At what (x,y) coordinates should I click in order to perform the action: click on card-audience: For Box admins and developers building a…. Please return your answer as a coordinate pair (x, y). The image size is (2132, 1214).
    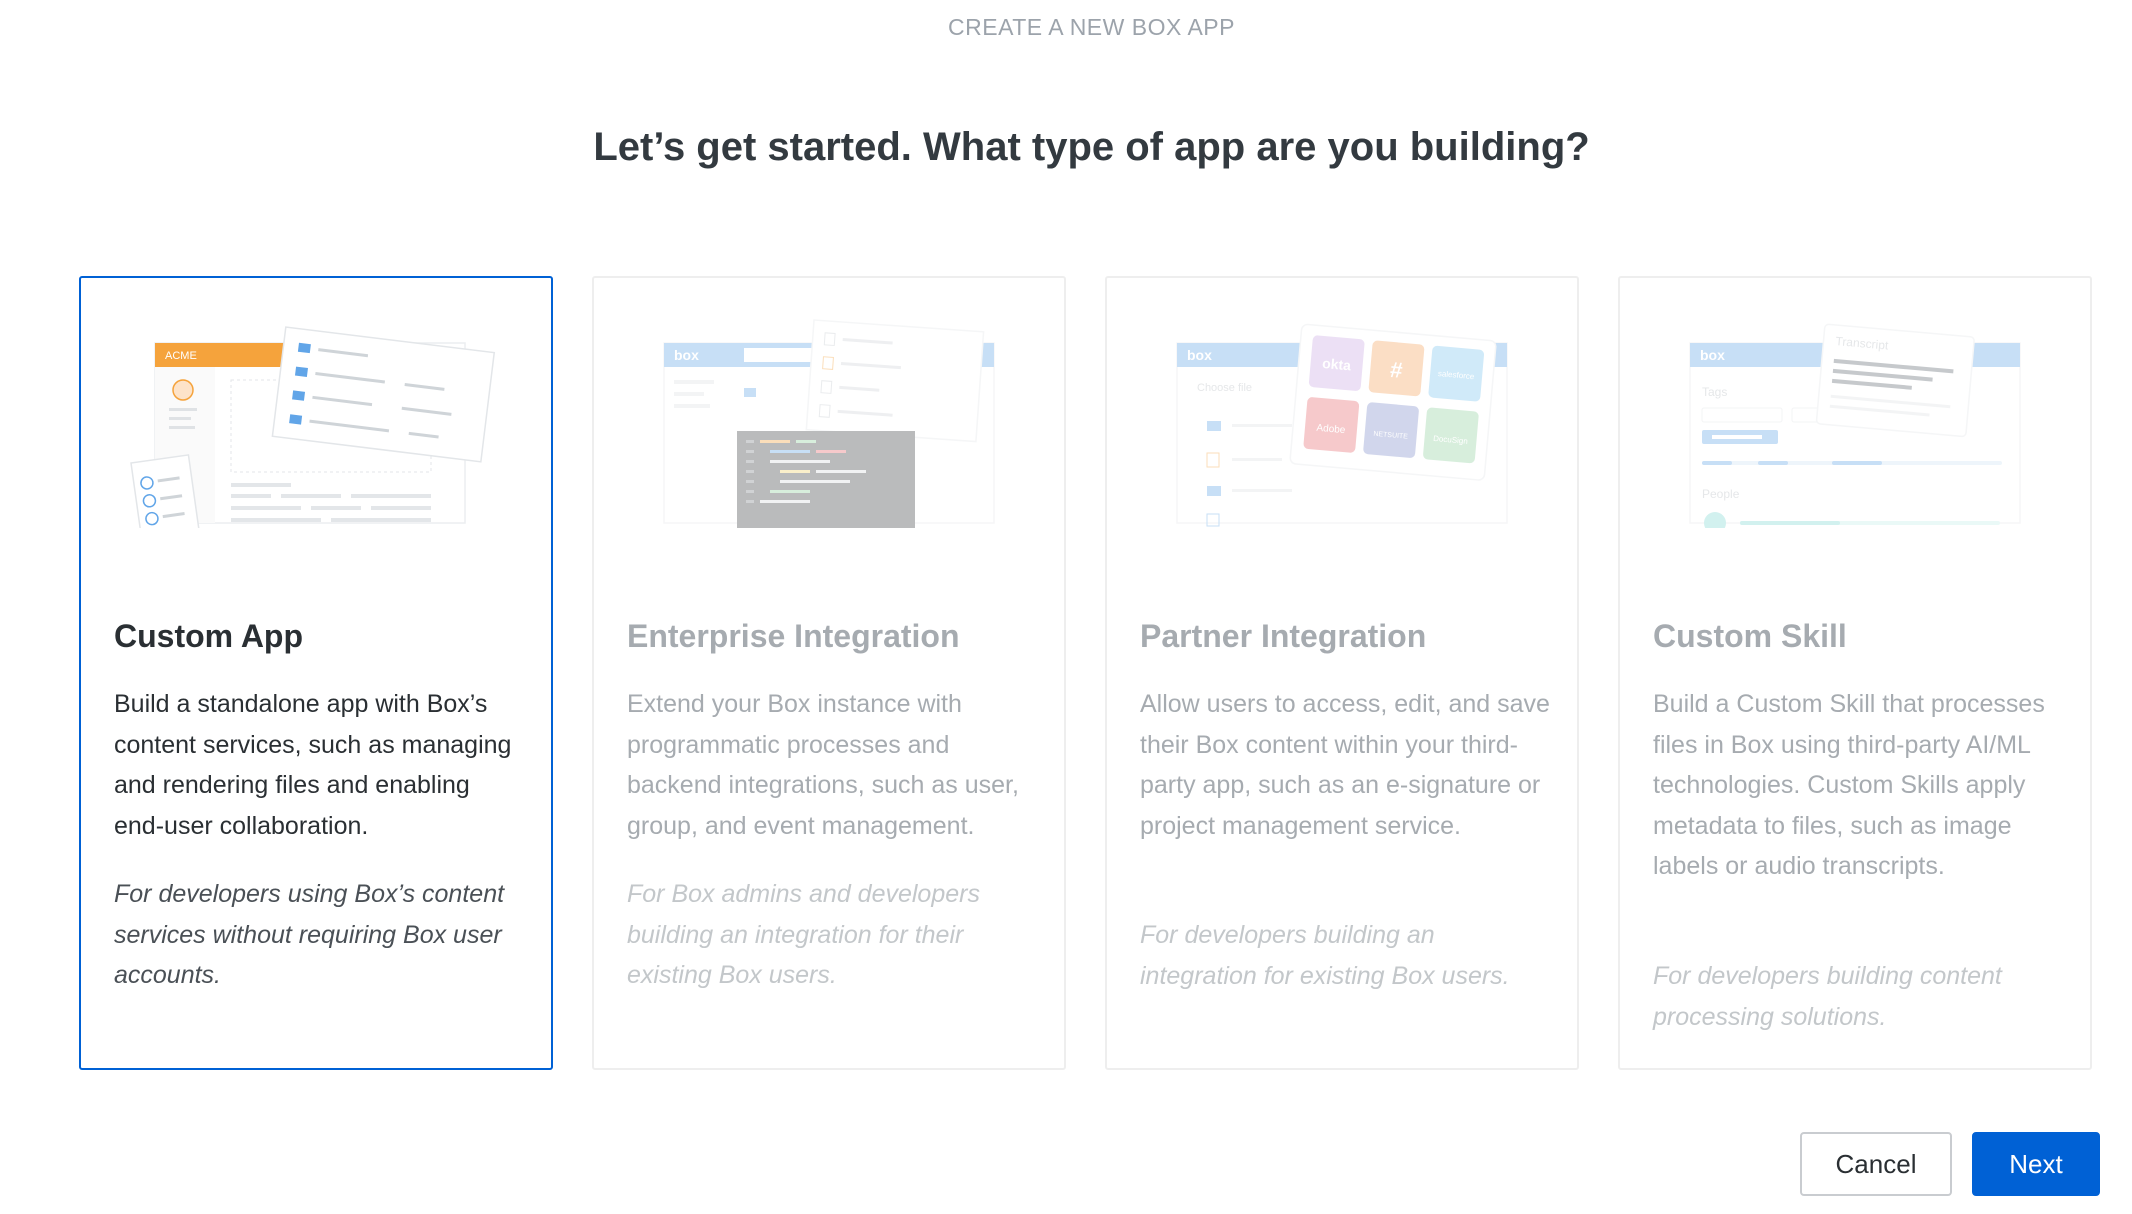
    Looking at the image, I should click on (803, 934).